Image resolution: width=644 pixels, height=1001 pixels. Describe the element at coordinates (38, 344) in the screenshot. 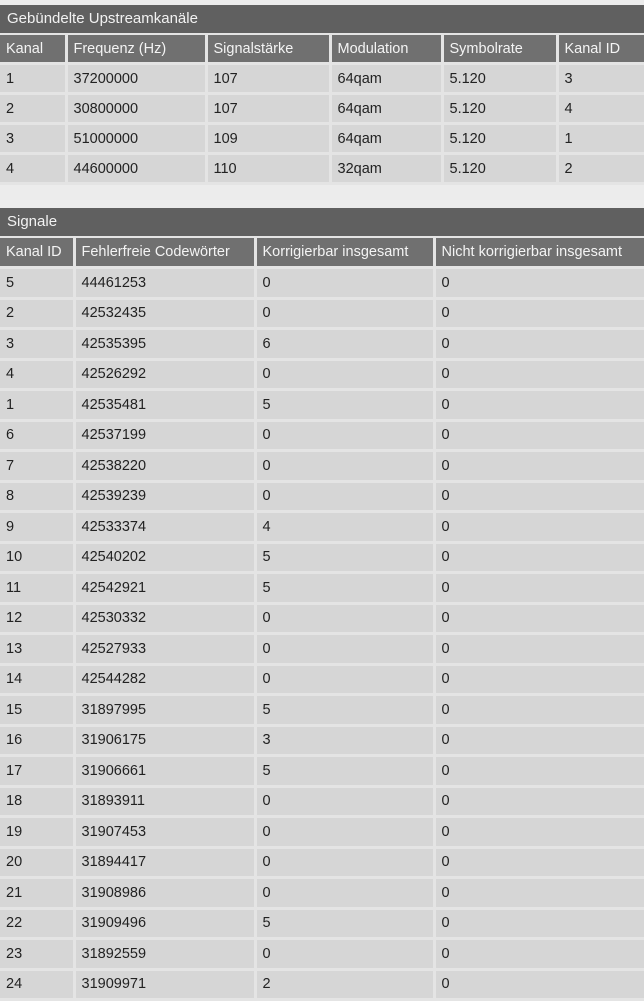

I see `kanal-id-cell: 3` at that location.